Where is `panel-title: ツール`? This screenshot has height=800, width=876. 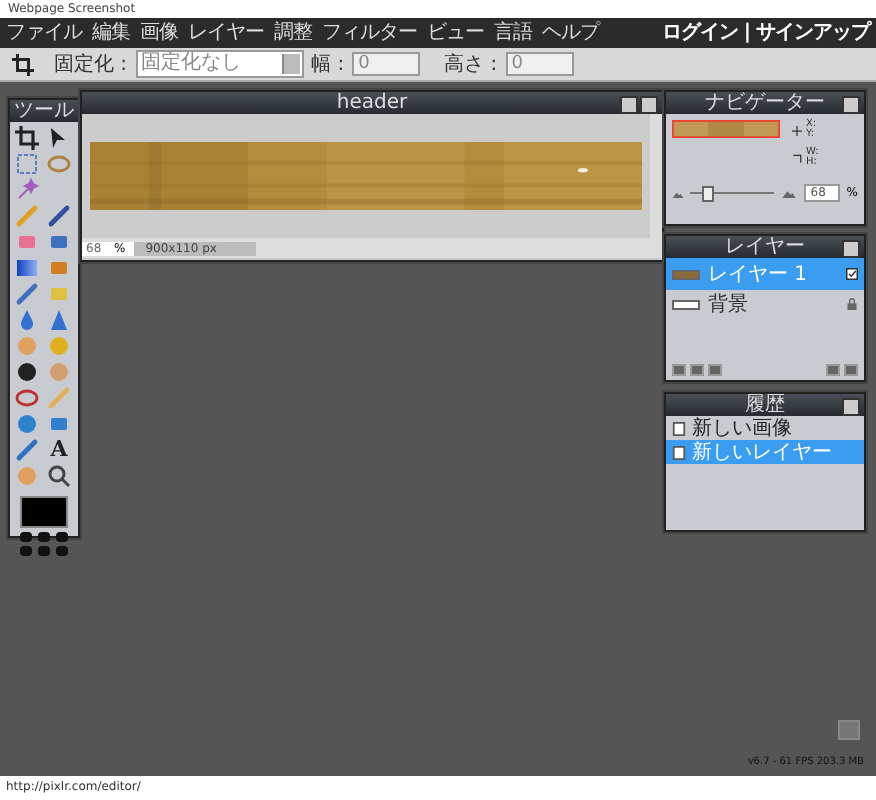
panel-title: ツール is located at coordinates (44, 111).